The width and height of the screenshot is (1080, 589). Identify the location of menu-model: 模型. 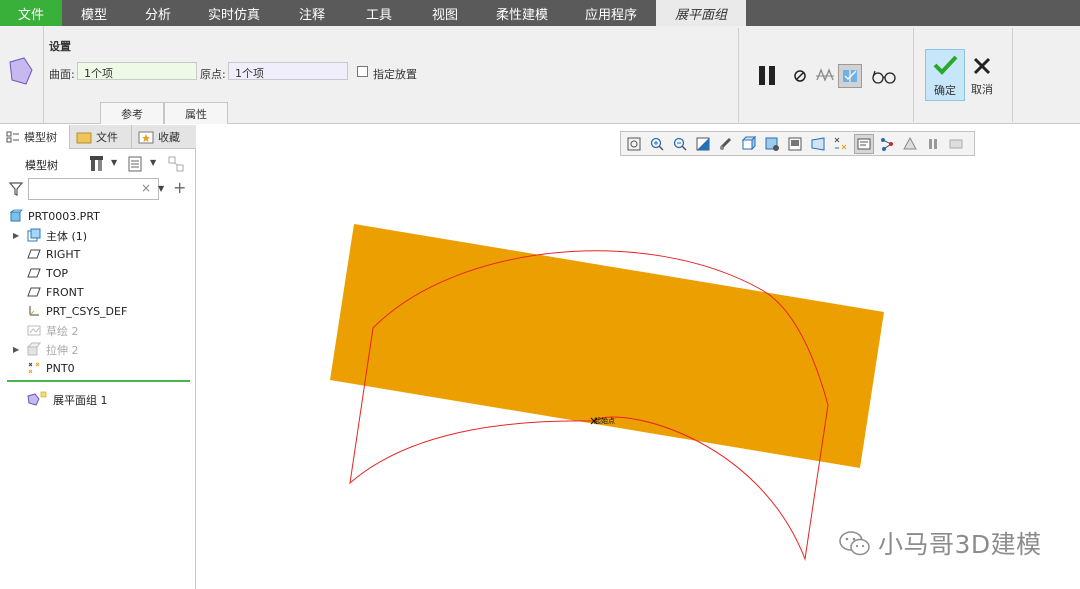
(94, 13).